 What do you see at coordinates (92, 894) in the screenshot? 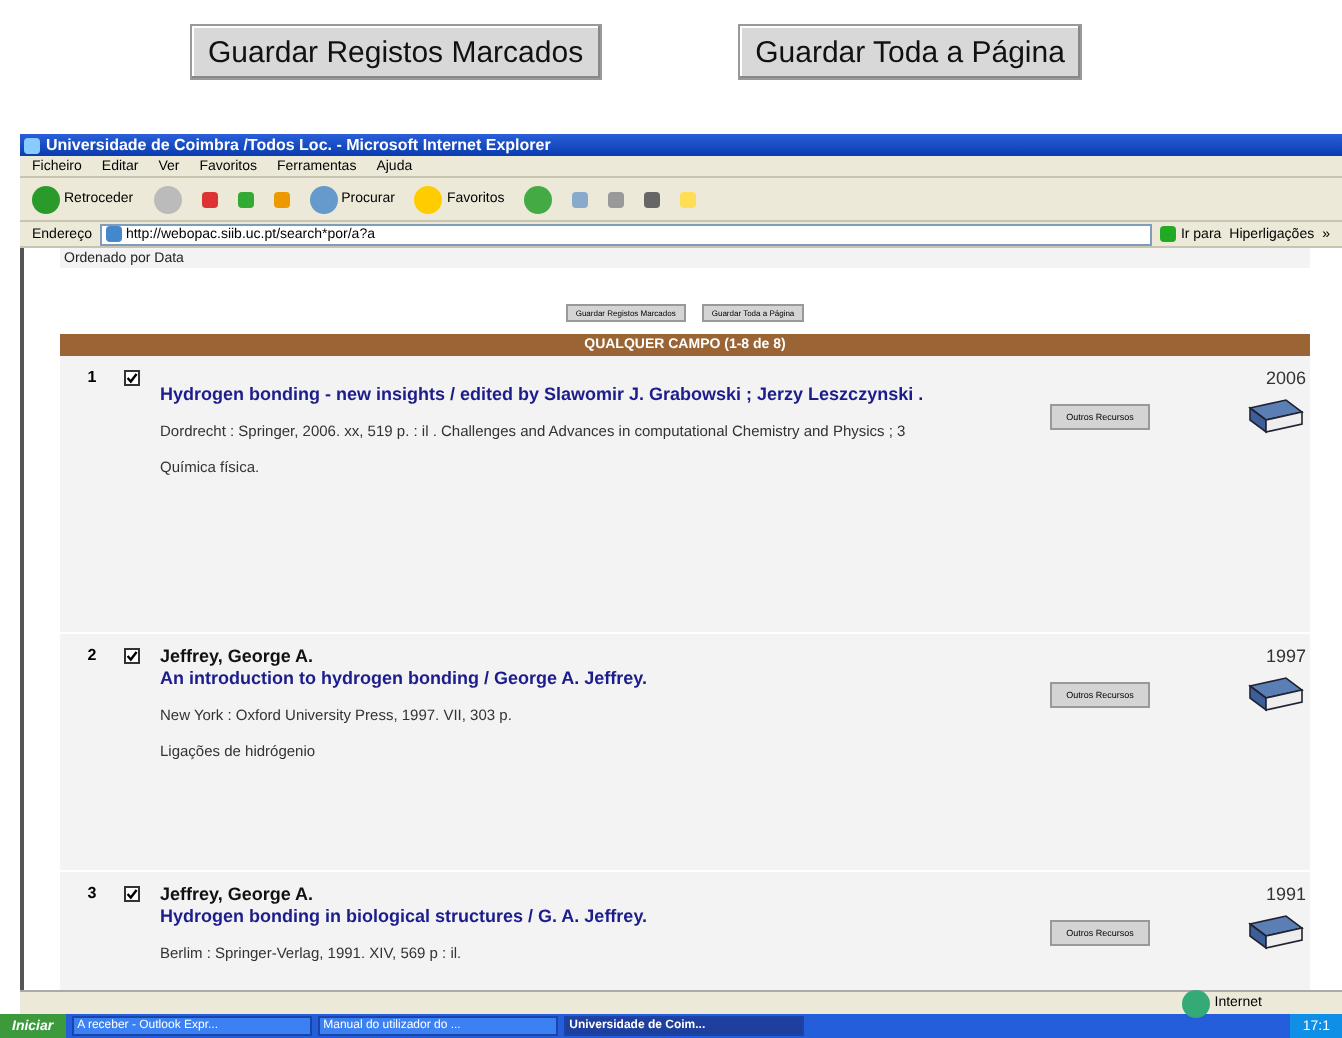
I see `result-number: 3` at bounding box center [92, 894].